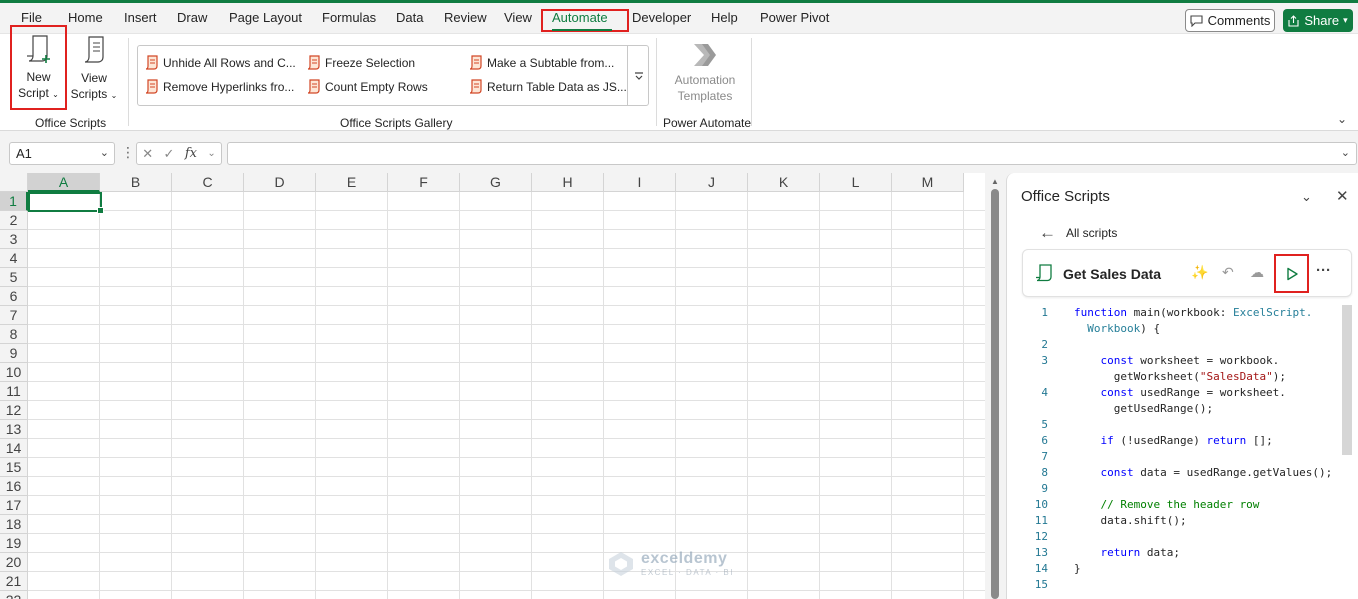  What do you see at coordinates (784, 182) in the screenshot?
I see `column-header: K` at bounding box center [784, 182].